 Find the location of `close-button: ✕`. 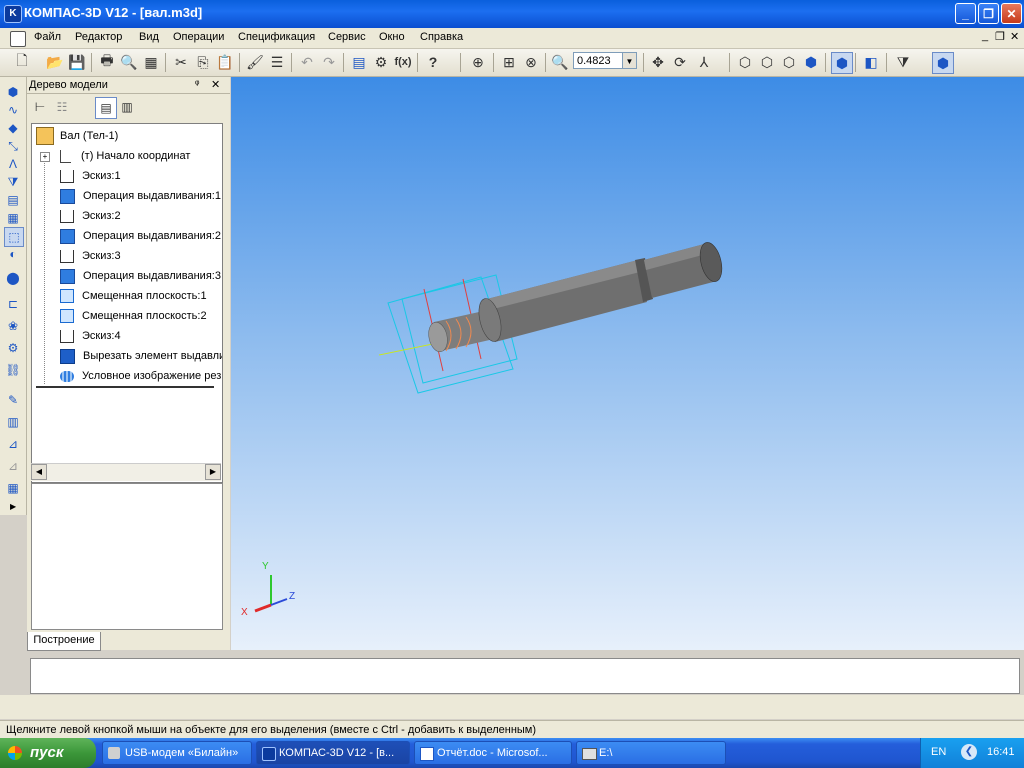

close-button: ✕ is located at coordinates (1011, 13).